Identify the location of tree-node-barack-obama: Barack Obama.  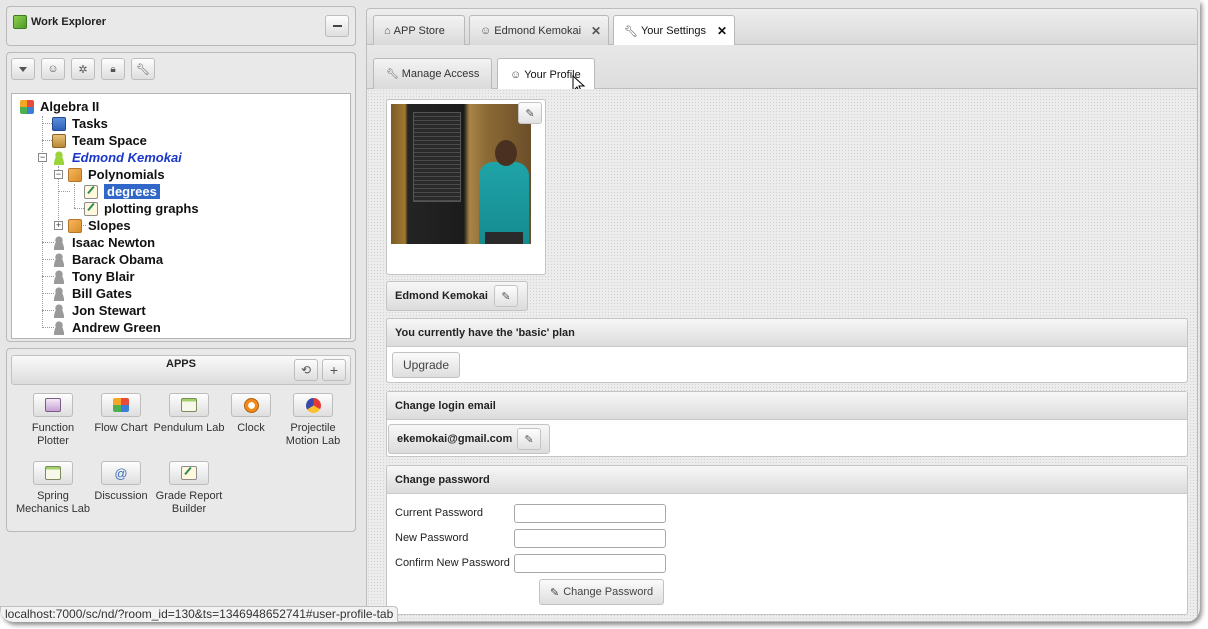
(107, 259).